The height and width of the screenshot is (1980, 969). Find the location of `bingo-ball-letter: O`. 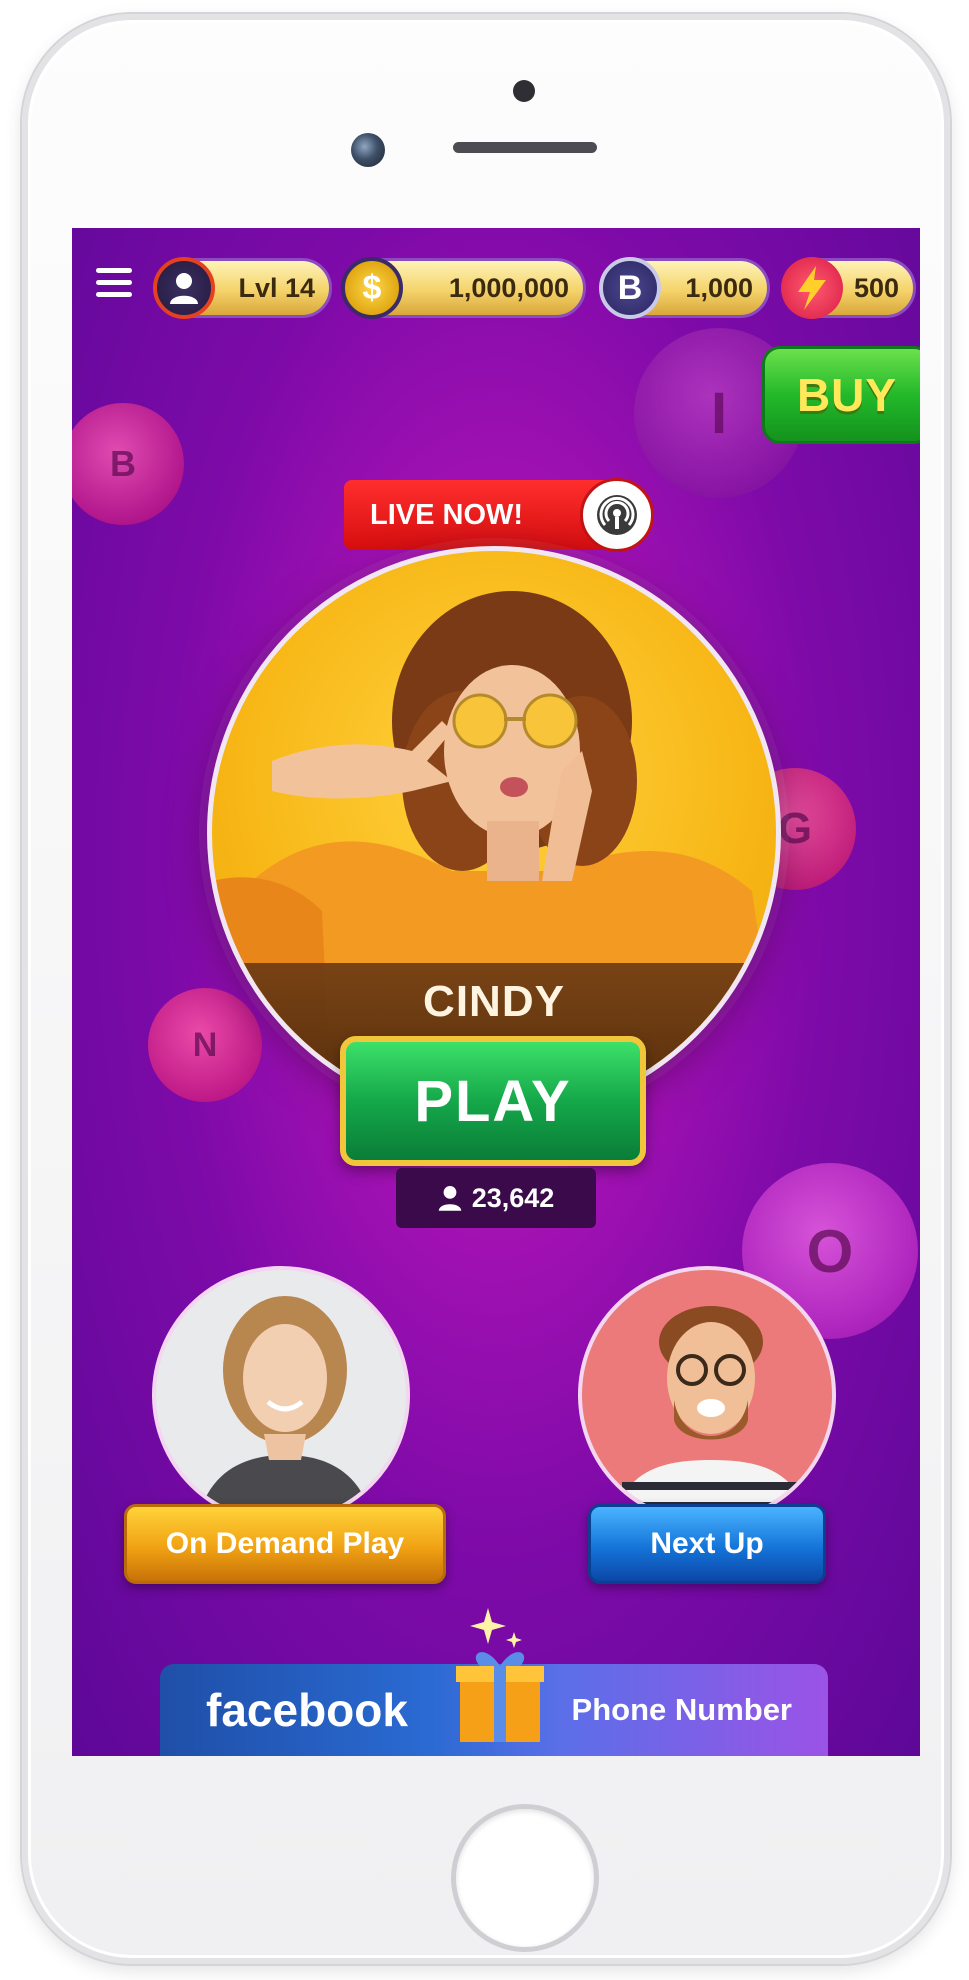

bingo-ball-letter: O is located at coordinates (830, 1251).